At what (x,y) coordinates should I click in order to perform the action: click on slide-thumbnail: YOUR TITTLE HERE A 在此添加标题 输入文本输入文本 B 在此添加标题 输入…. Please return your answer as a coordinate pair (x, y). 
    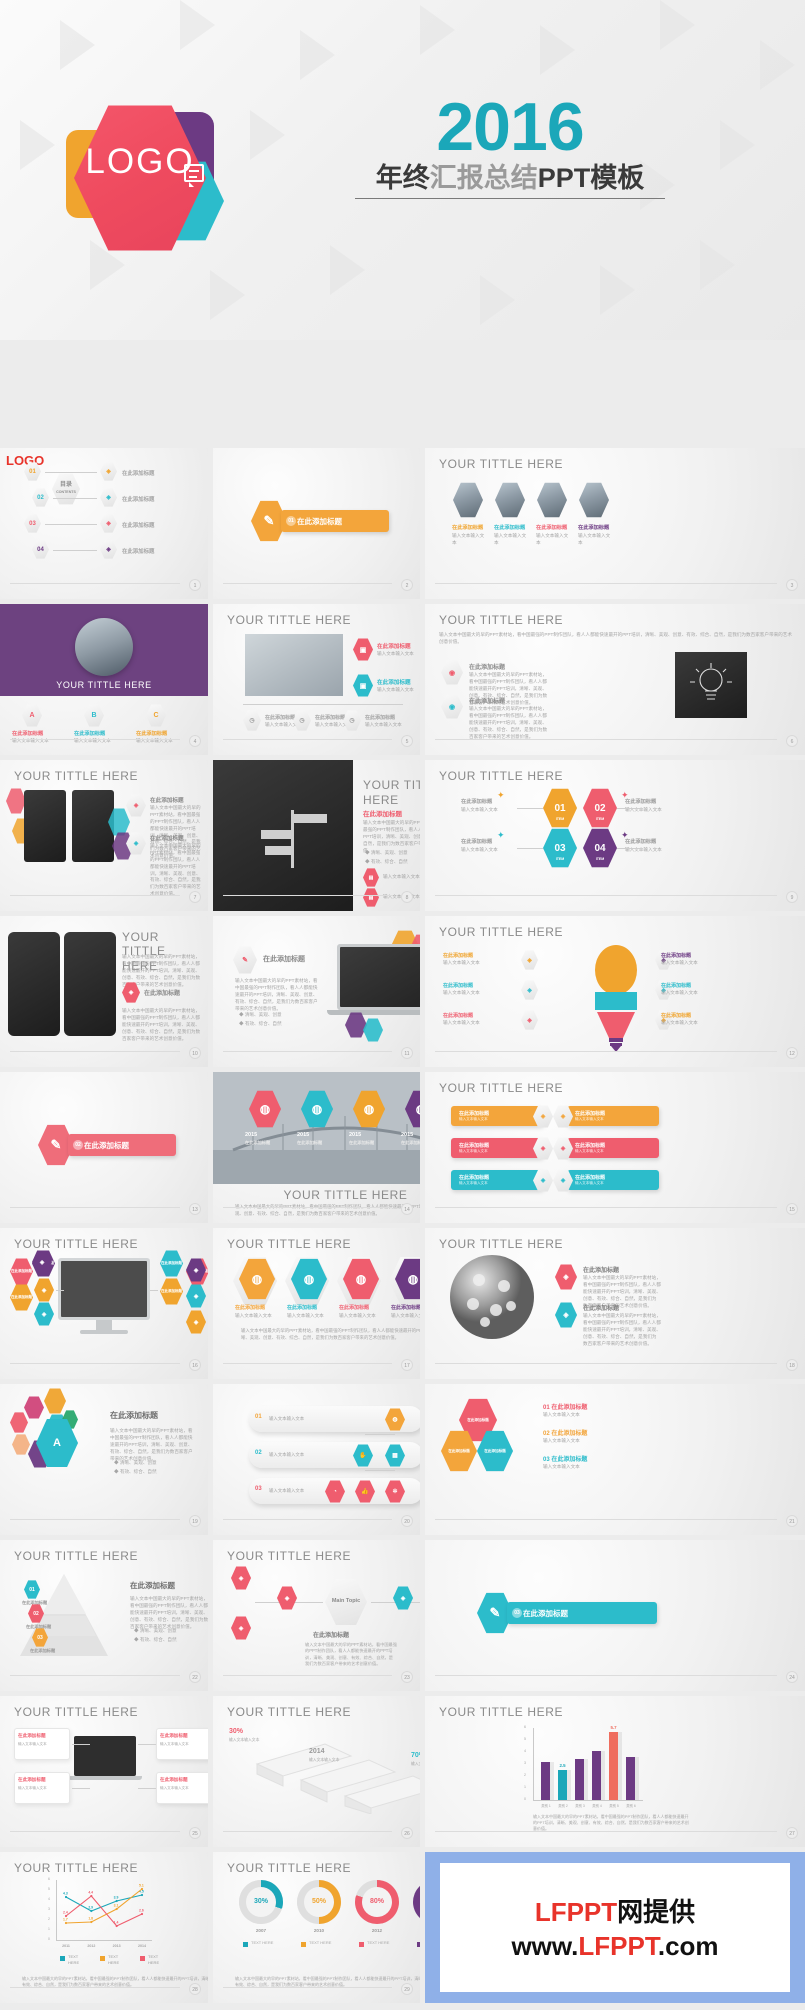
    Looking at the image, I should click on (104, 679).